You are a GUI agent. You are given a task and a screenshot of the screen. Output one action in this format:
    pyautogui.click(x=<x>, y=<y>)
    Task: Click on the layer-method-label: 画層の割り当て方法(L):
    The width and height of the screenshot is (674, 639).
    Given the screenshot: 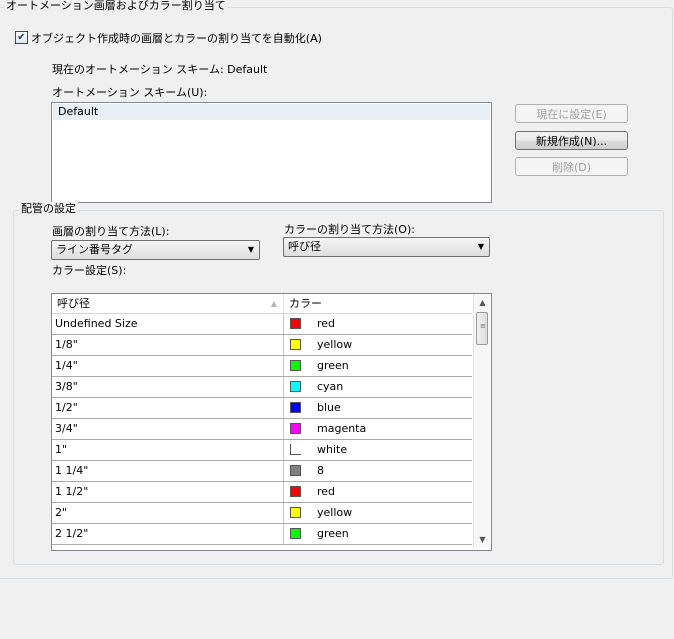 What is the action you would take?
    pyautogui.click(x=111, y=231)
    